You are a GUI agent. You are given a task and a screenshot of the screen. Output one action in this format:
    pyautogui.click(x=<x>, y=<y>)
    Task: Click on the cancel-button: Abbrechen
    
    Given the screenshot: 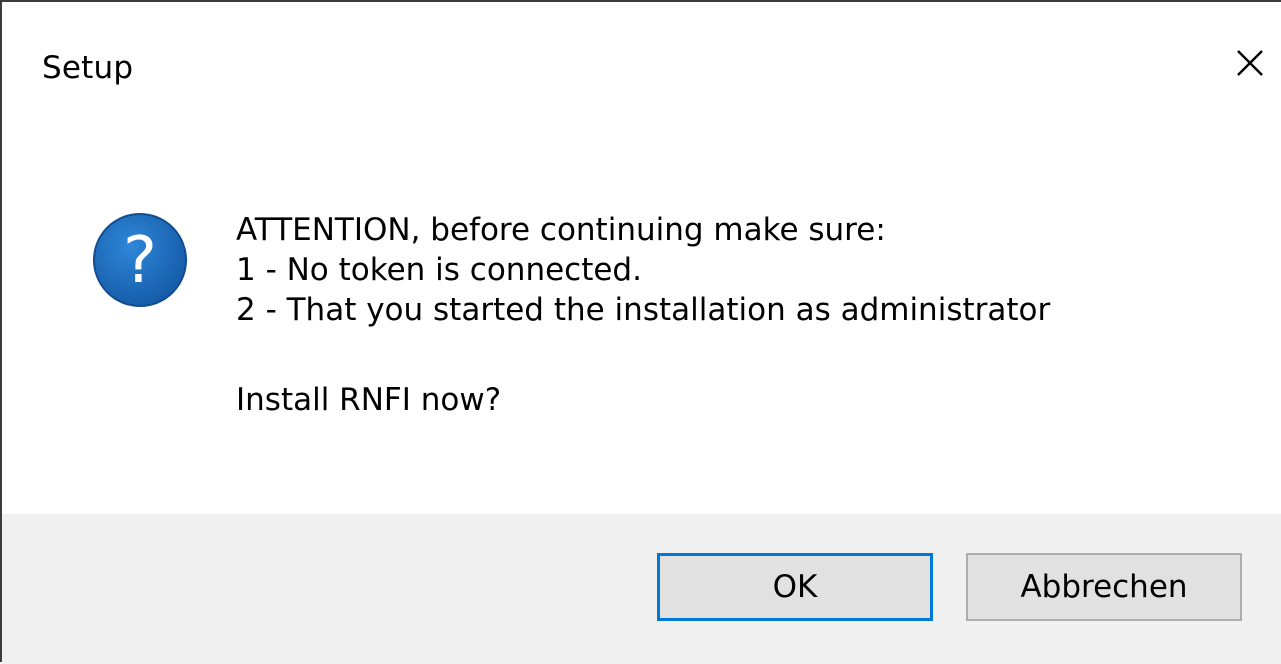 What is the action you would take?
    pyautogui.click(x=1104, y=587)
    